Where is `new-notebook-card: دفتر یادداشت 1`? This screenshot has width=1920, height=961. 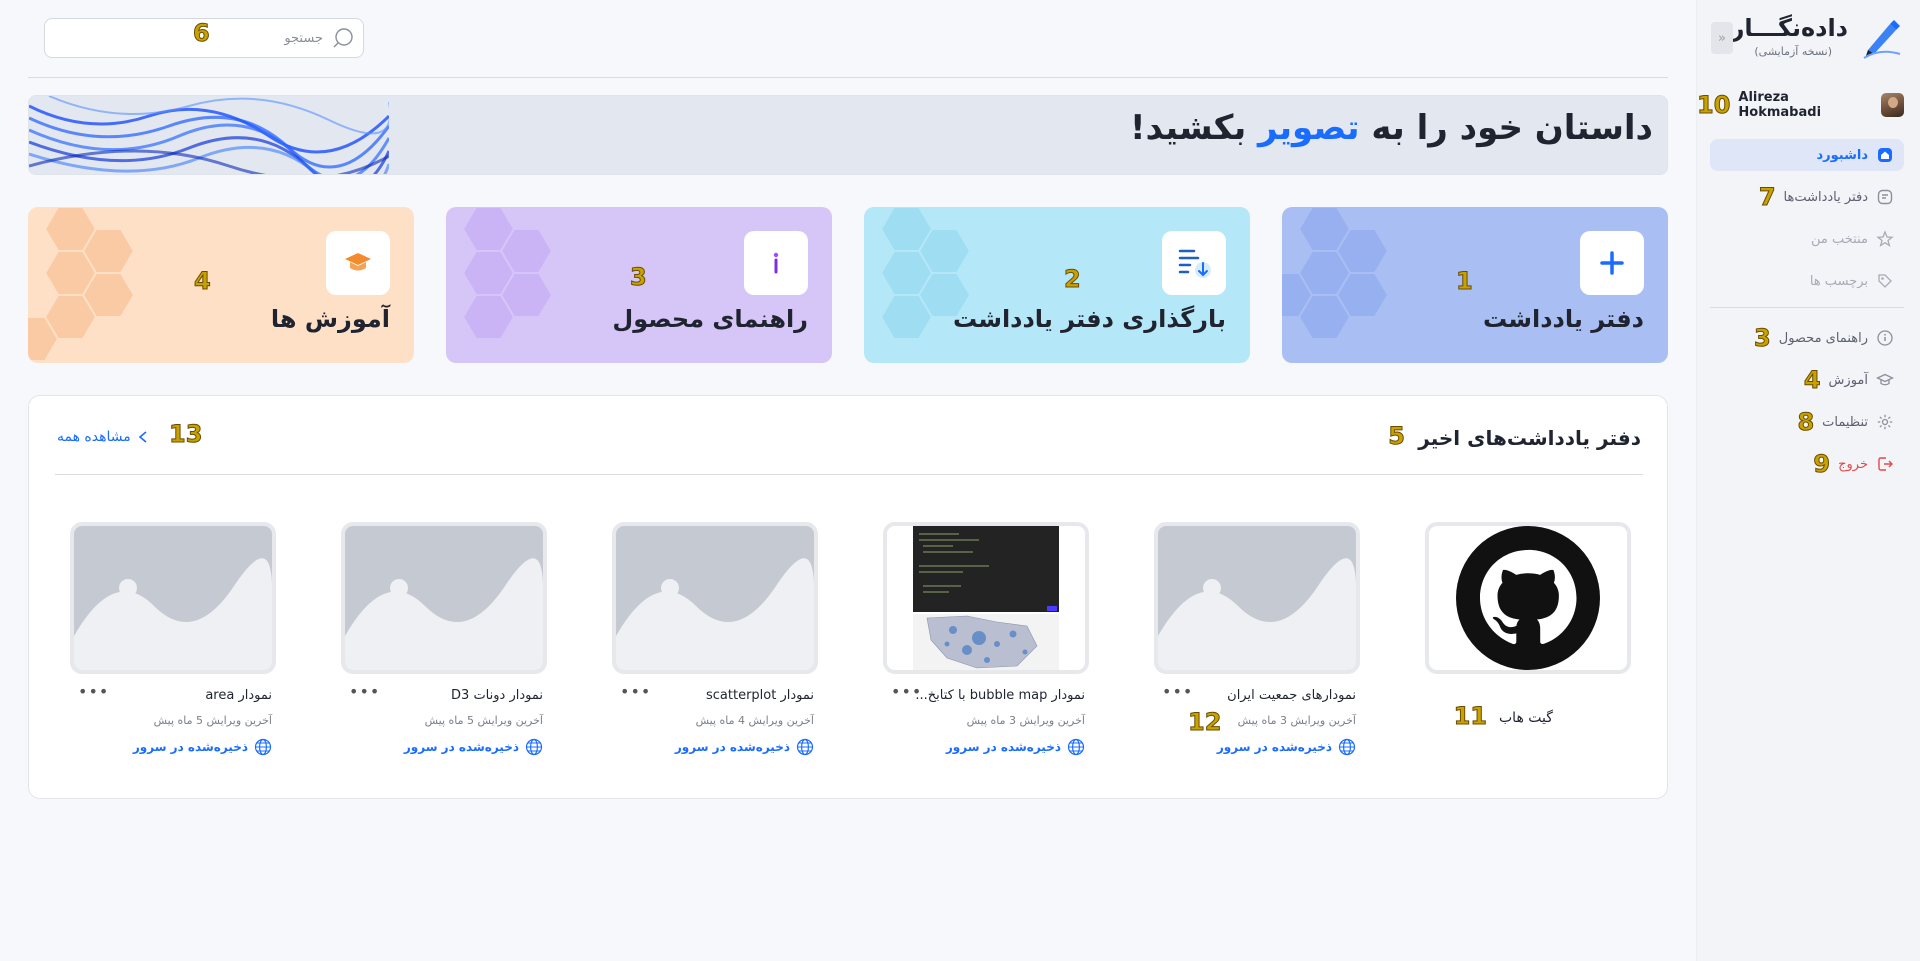 new-notebook-card: دفتر یادداشت 1 is located at coordinates (1475, 285).